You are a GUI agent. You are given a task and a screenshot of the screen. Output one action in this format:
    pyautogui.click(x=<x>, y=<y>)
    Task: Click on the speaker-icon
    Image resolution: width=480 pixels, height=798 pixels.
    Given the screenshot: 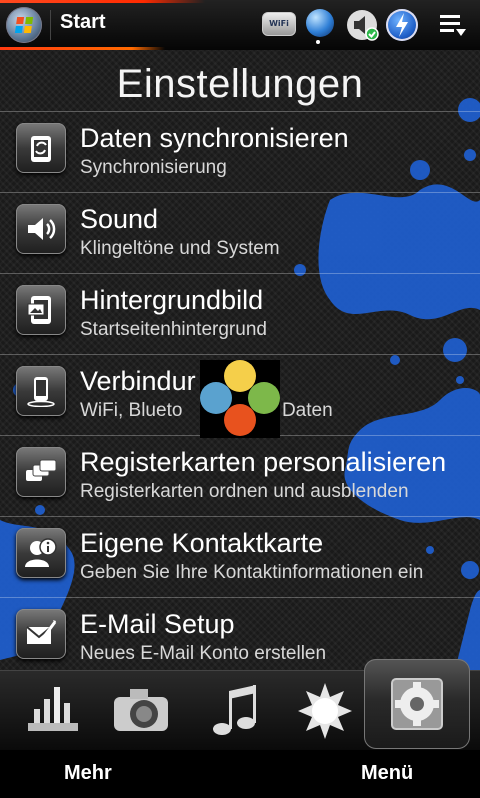 What is the action you would take?
    pyautogui.click(x=41, y=229)
    